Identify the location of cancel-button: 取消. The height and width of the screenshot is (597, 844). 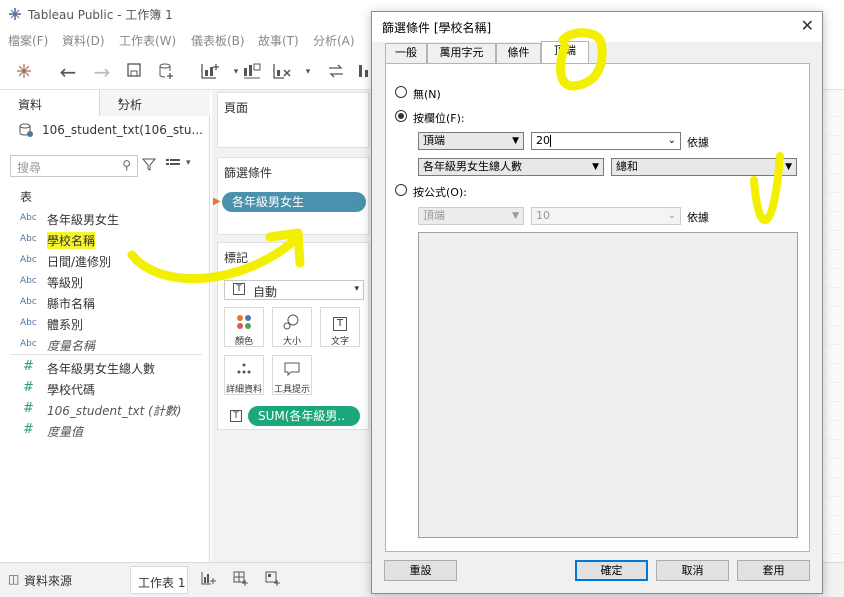
(692, 570).